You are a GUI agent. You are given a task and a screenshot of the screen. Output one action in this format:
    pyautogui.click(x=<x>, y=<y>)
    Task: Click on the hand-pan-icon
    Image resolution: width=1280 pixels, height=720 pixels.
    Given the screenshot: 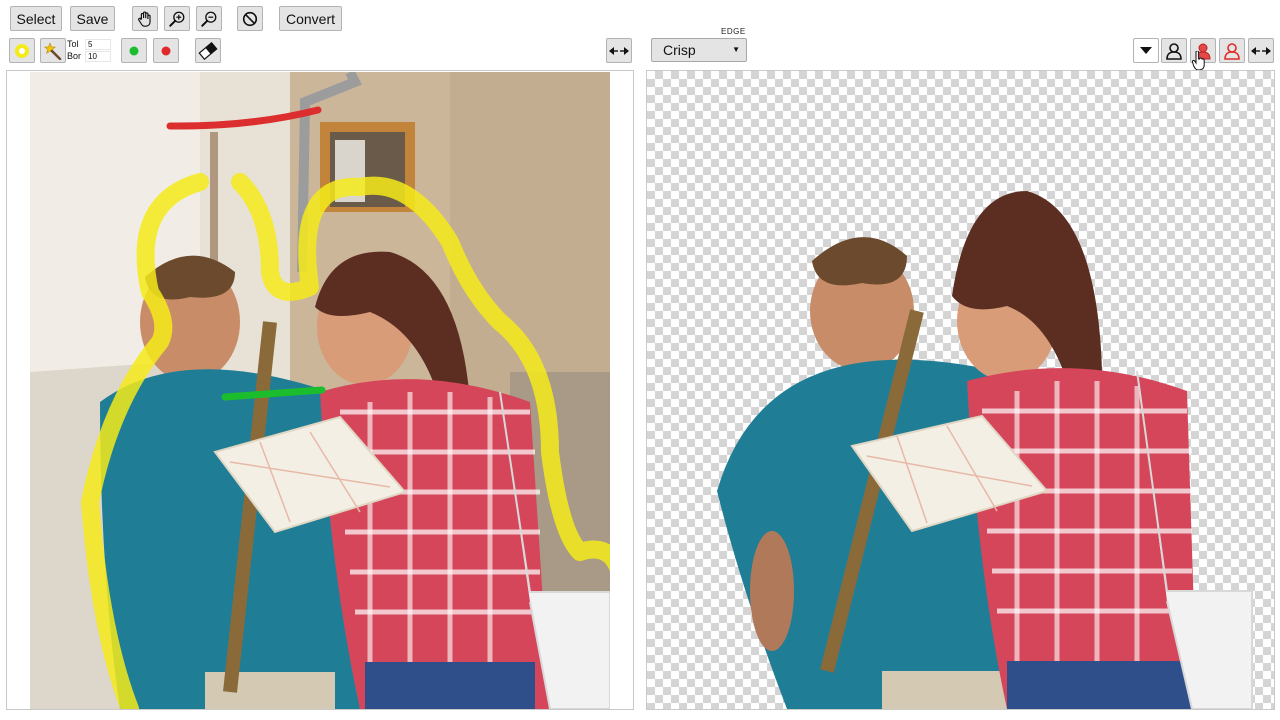 What is the action you would take?
    pyautogui.click(x=144, y=18)
    